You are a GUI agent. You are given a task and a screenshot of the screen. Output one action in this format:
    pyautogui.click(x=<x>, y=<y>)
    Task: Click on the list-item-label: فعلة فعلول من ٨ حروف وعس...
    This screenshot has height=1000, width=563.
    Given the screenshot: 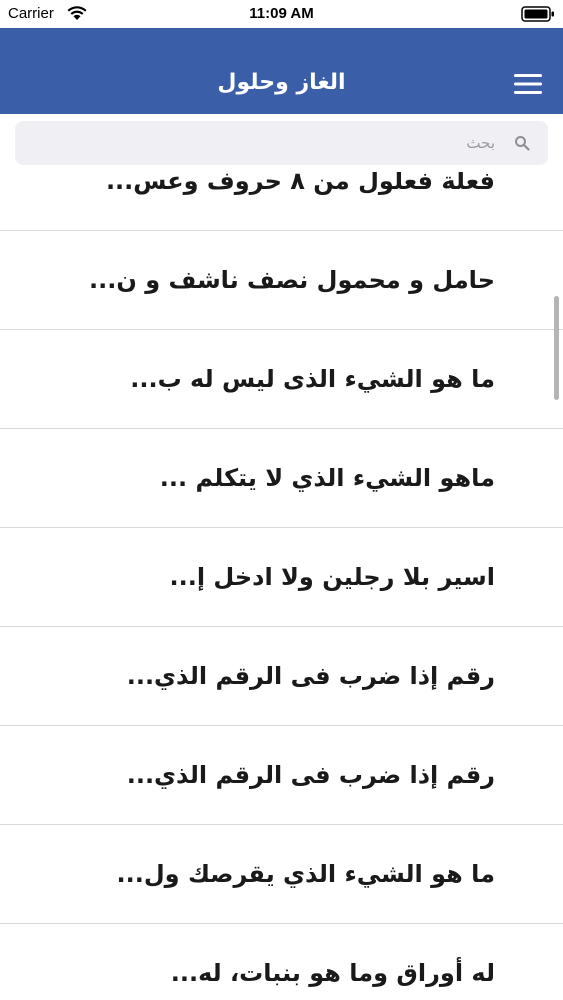 What is the action you would take?
    pyautogui.click(x=300, y=183)
    